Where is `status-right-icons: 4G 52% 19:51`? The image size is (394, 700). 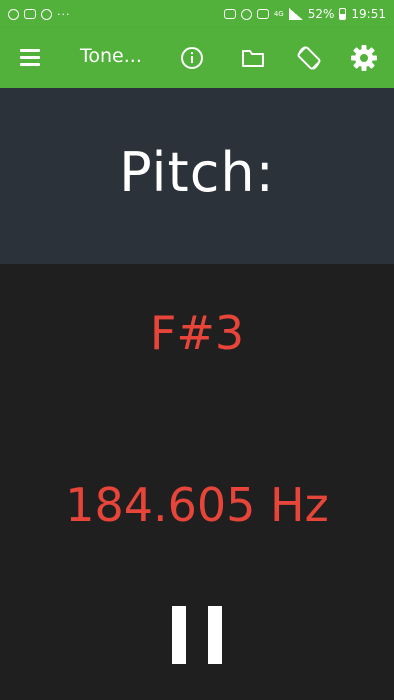 status-right-icons: 4G 52% 19:51 is located at coordinates (304, 14).